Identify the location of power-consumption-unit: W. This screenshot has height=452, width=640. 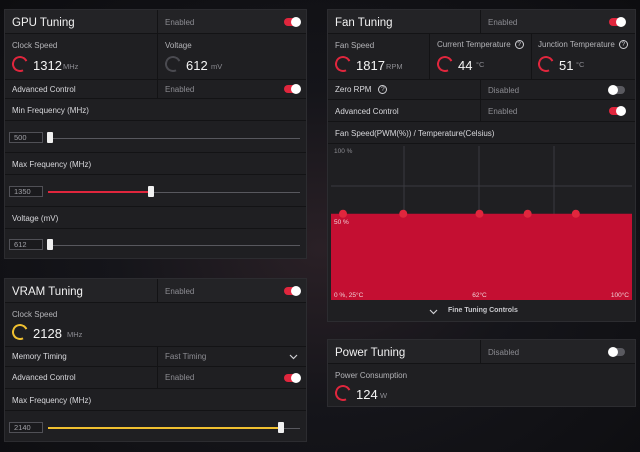
(384, 395).